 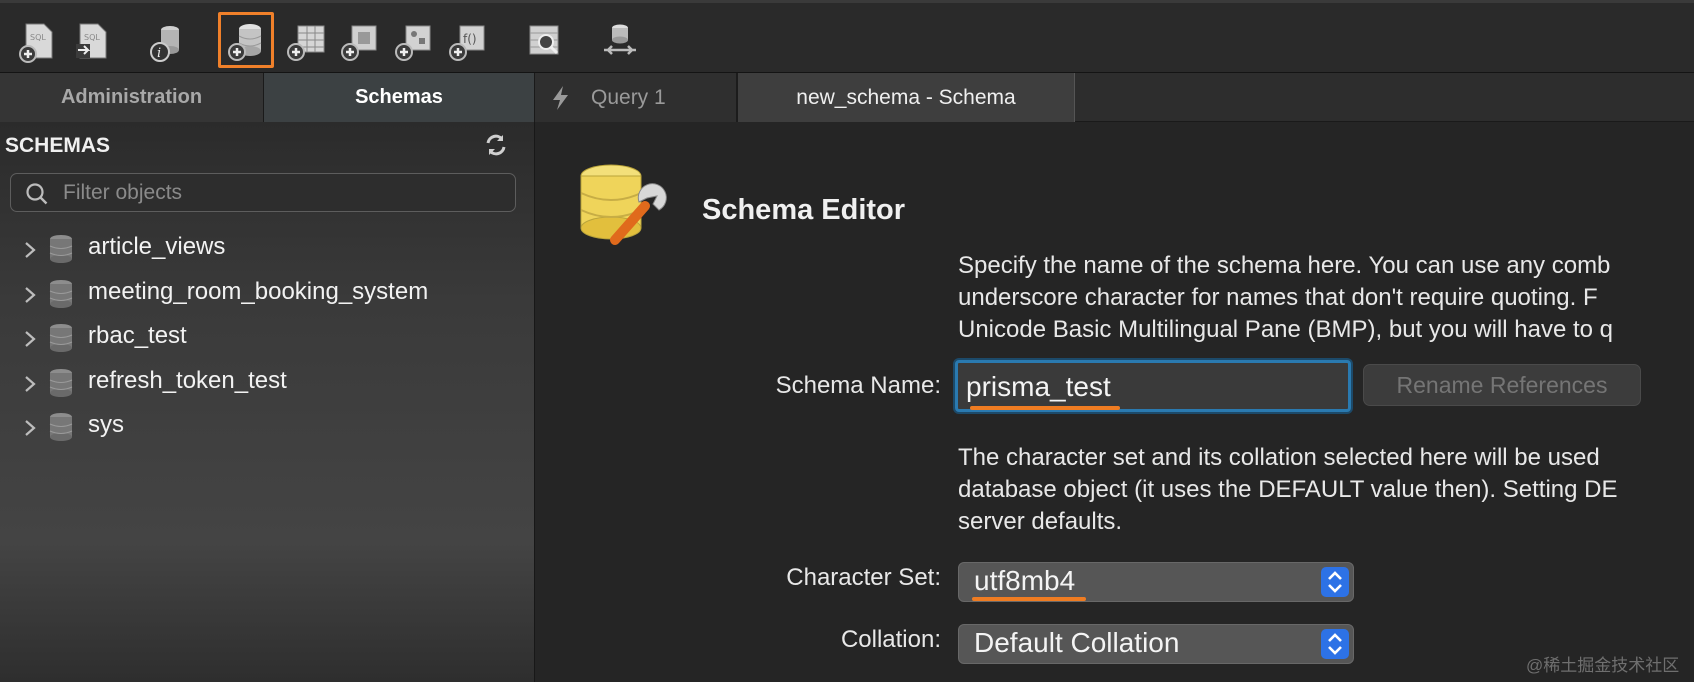 I want to click on schemas-header: SCHEMAS, so click(x=58, y=145).